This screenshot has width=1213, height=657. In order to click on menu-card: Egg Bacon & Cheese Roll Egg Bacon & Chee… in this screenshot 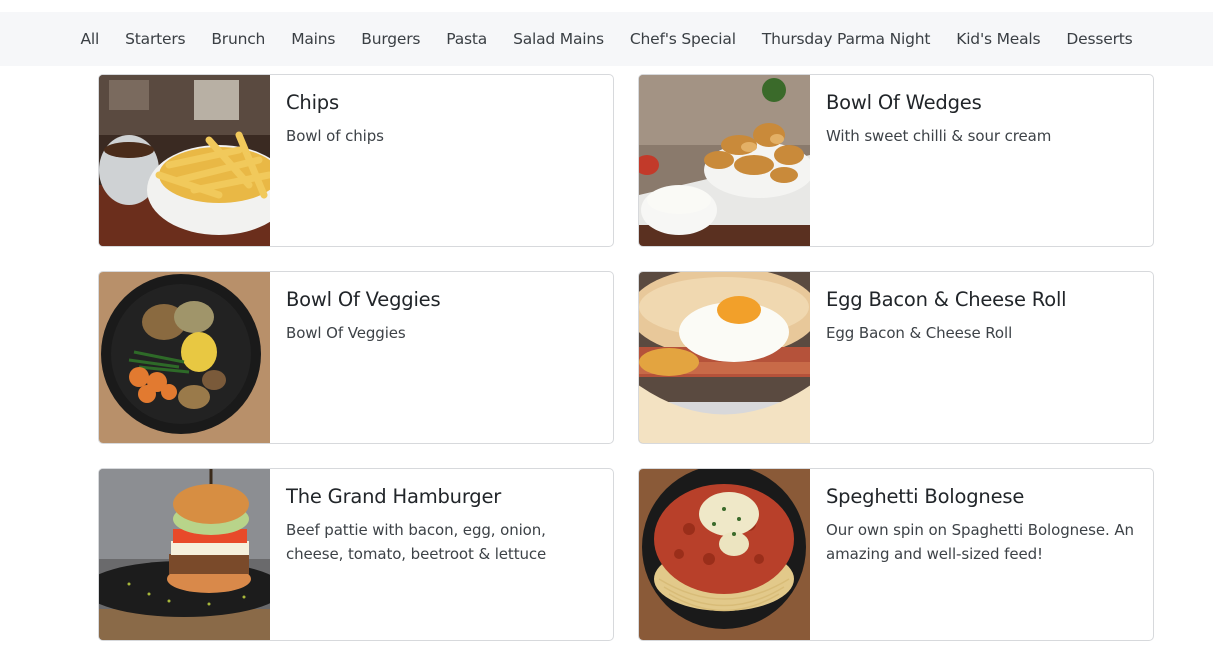, I will do `click(896, 357)`.